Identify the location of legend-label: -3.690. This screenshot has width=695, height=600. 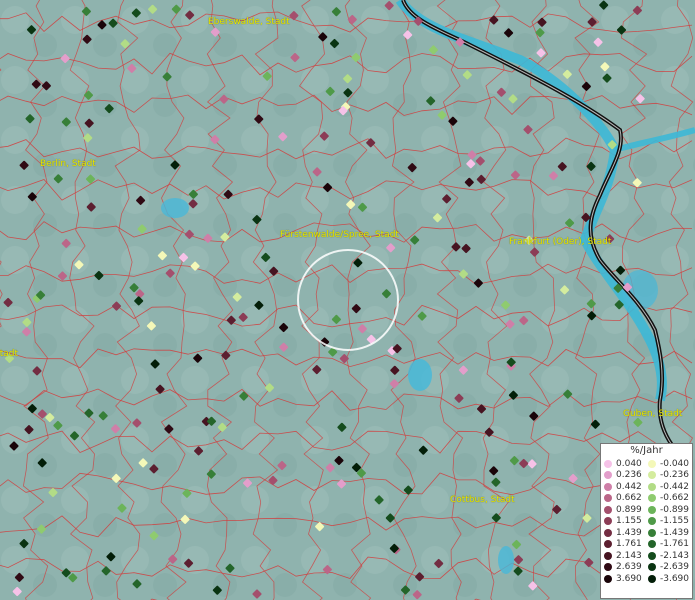
(675, 578).